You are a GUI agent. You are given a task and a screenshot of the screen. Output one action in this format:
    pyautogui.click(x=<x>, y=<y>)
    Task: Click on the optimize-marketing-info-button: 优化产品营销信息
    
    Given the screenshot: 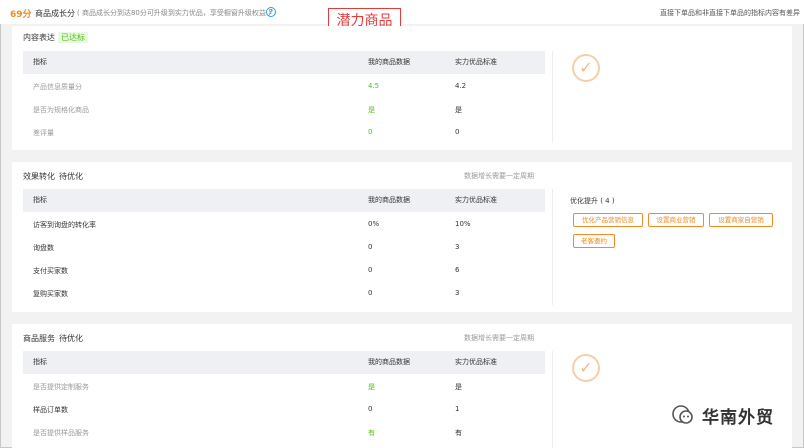 What is the action you would take?
    pyautogui.click(x=608, y=220)
    